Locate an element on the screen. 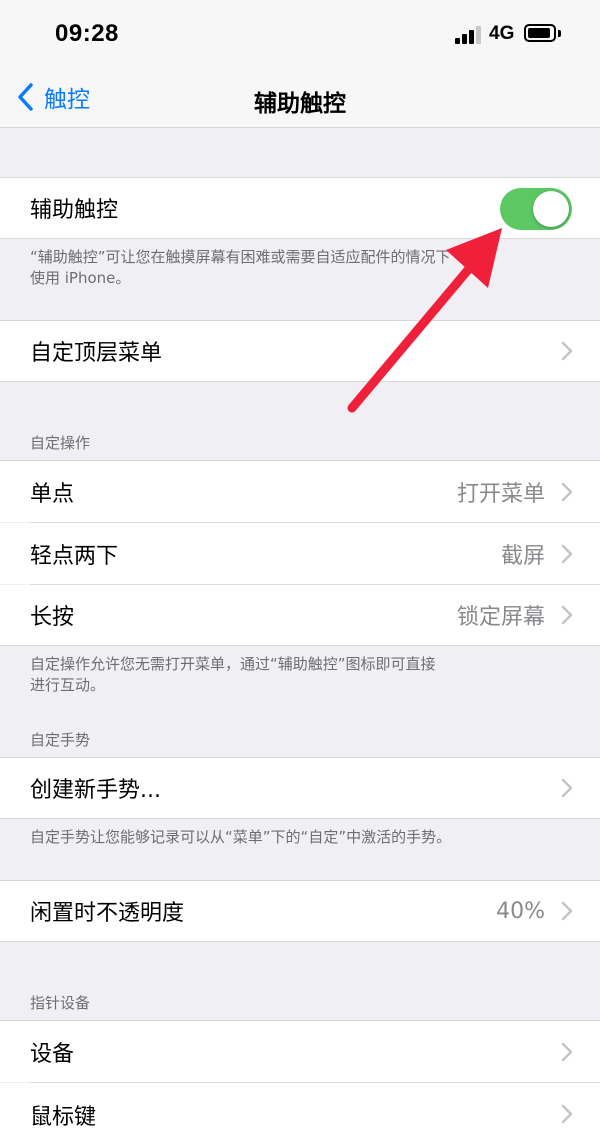  action-row-double-tap: 轻点两下 截屏 is located at coordinates (300, 553).